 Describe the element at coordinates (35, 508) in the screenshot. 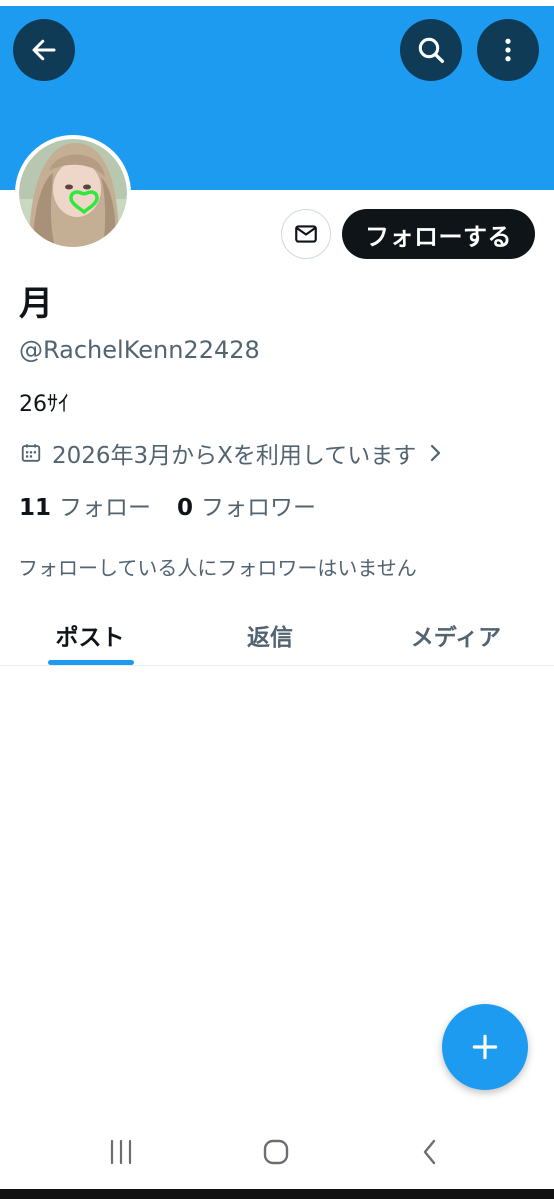

I see `following-count: 11` at that location.